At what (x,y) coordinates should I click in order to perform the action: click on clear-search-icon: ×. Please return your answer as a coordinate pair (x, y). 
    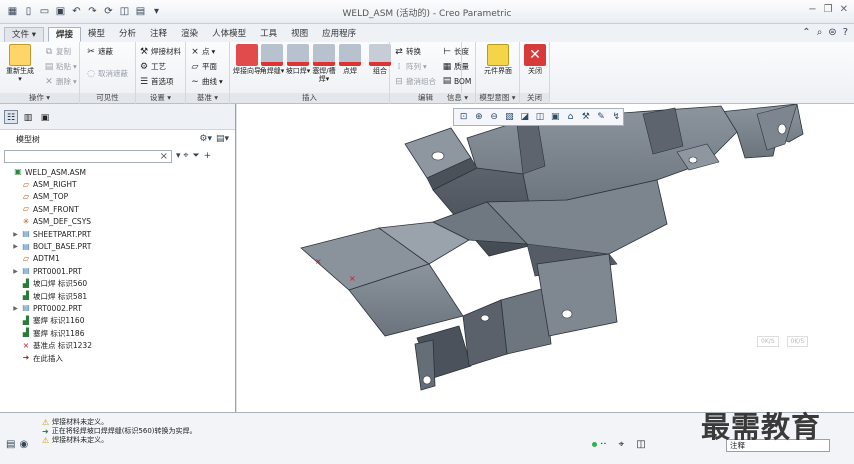
    Looking at the image, I should click on (164, 157).